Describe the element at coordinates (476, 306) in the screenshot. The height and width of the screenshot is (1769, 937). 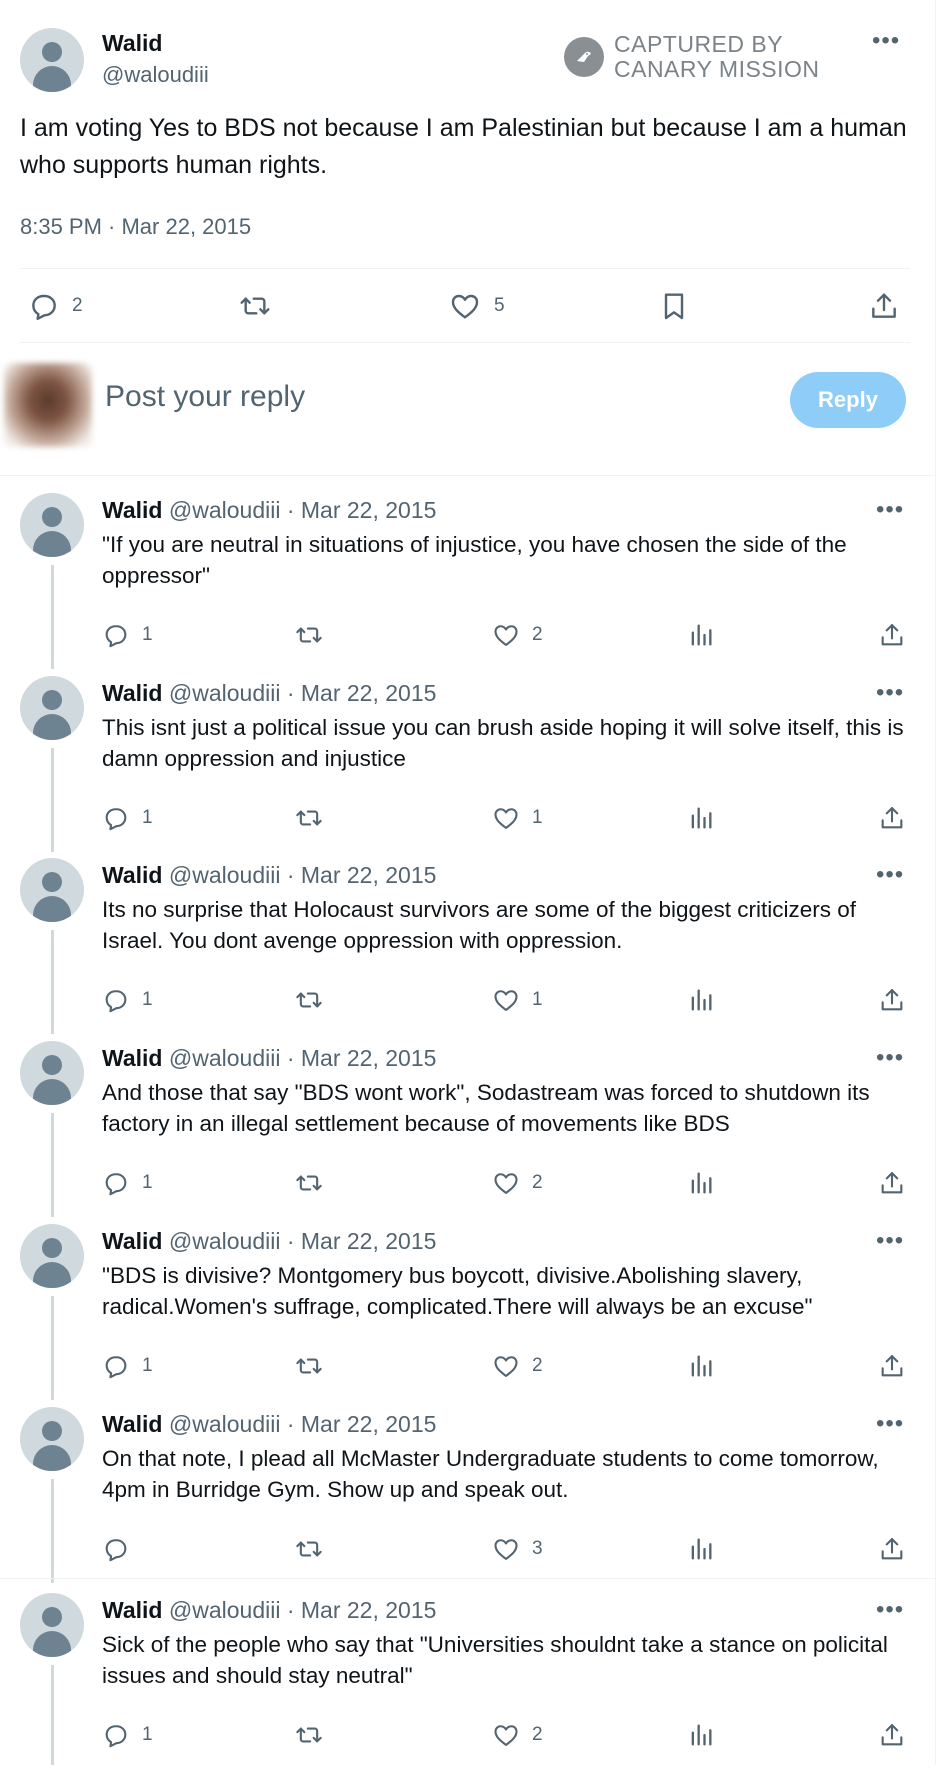
I see `like-button: 5` at that location.